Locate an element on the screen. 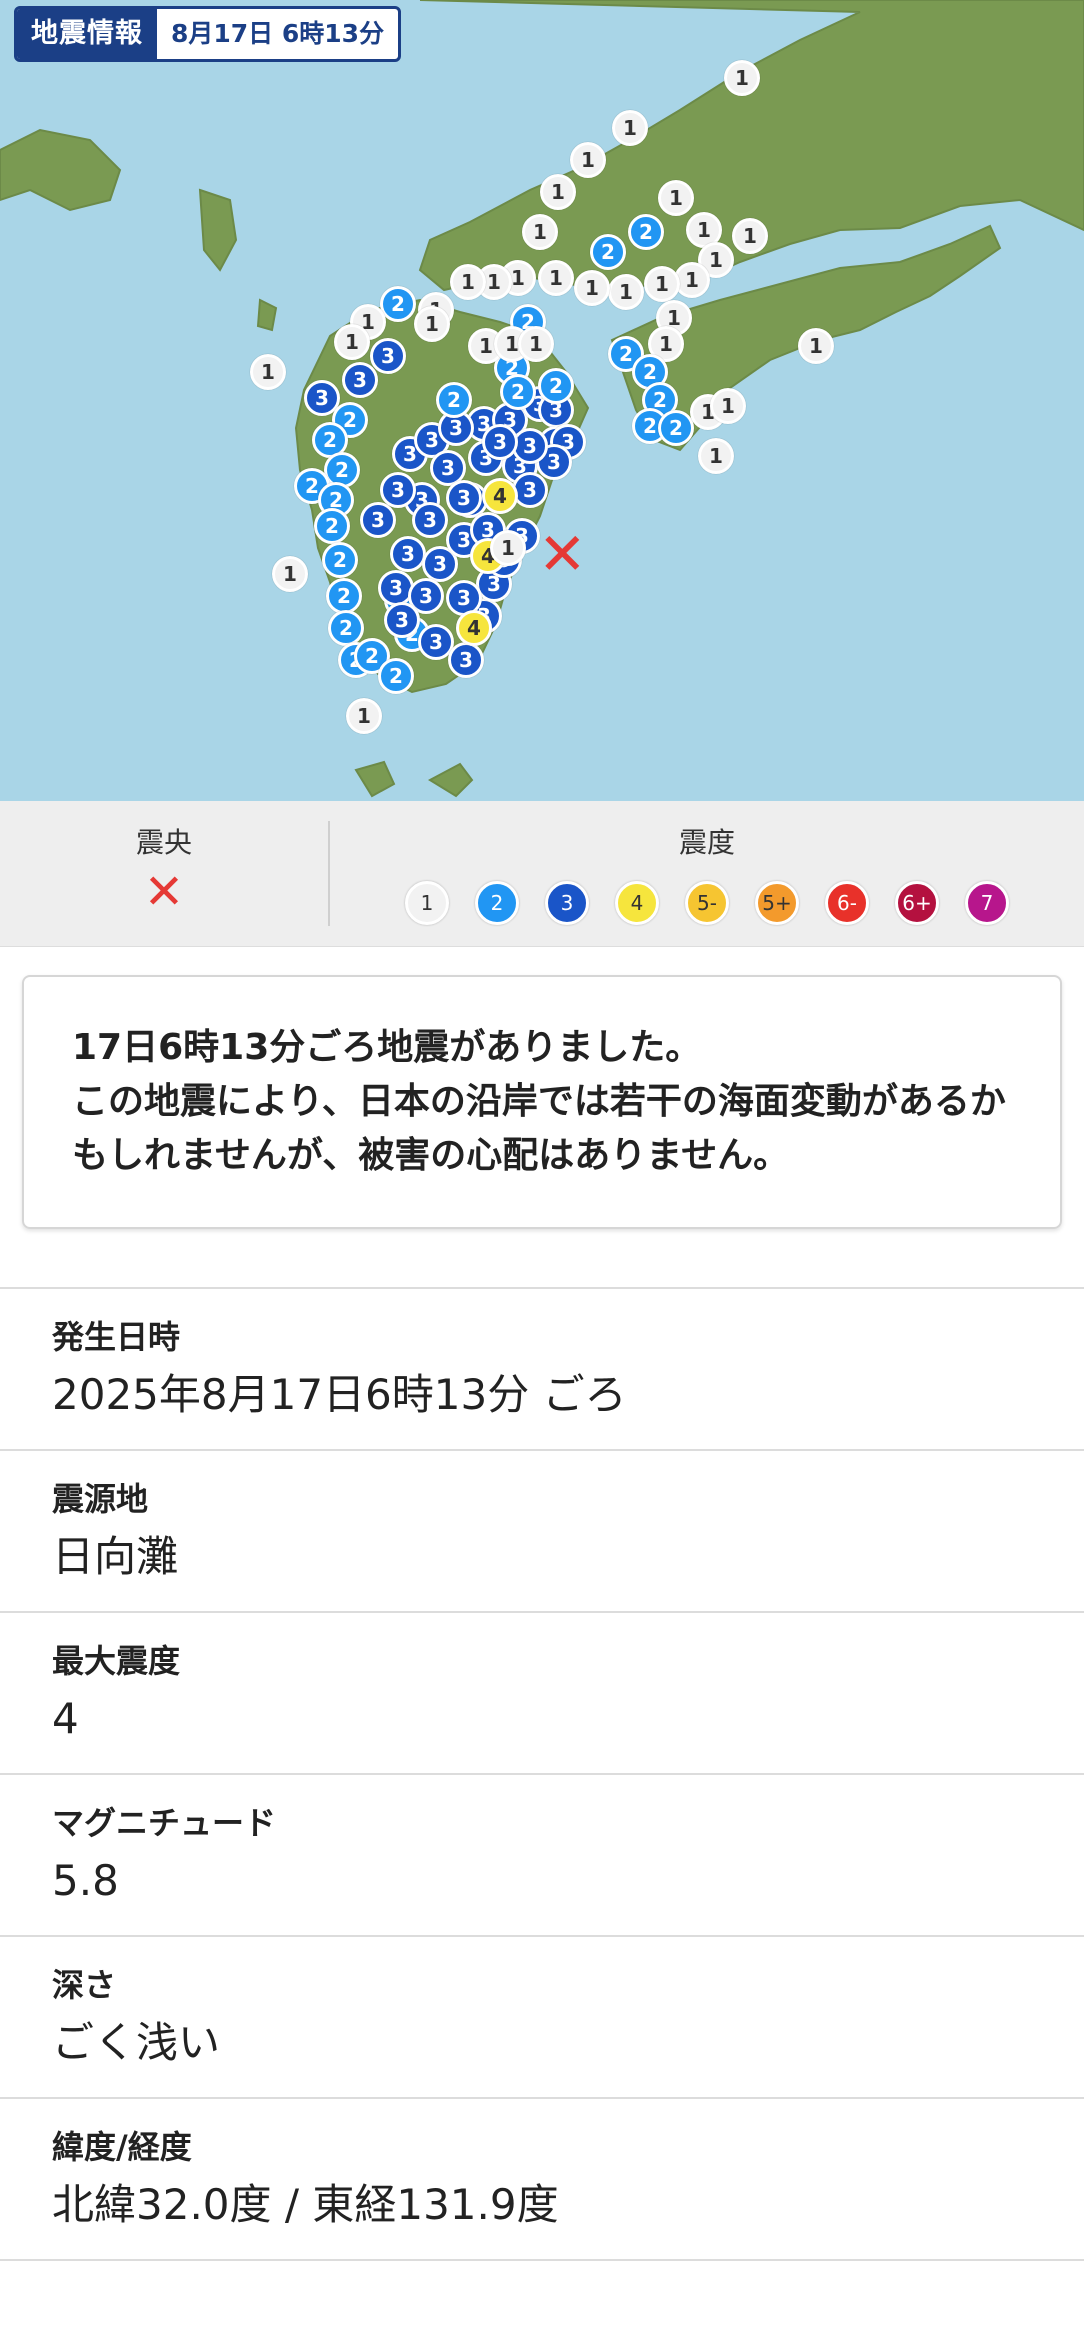  intensity-scale: 1 2 3 4 5- 5+ 6- 6+ 7 is located at coordinates (707, 903).